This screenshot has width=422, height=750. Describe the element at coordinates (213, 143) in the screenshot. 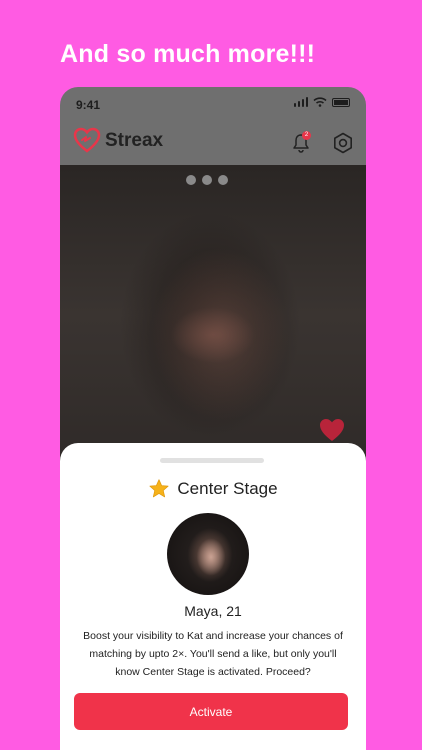

I see `app-bar: Streax 2` at that location.